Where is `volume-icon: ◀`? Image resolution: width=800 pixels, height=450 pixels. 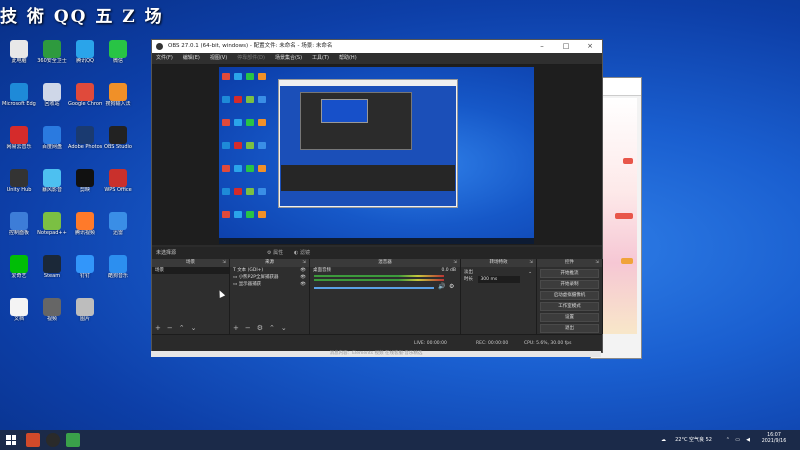
volume-icon: ◀ is located at coordinates (748, 440).